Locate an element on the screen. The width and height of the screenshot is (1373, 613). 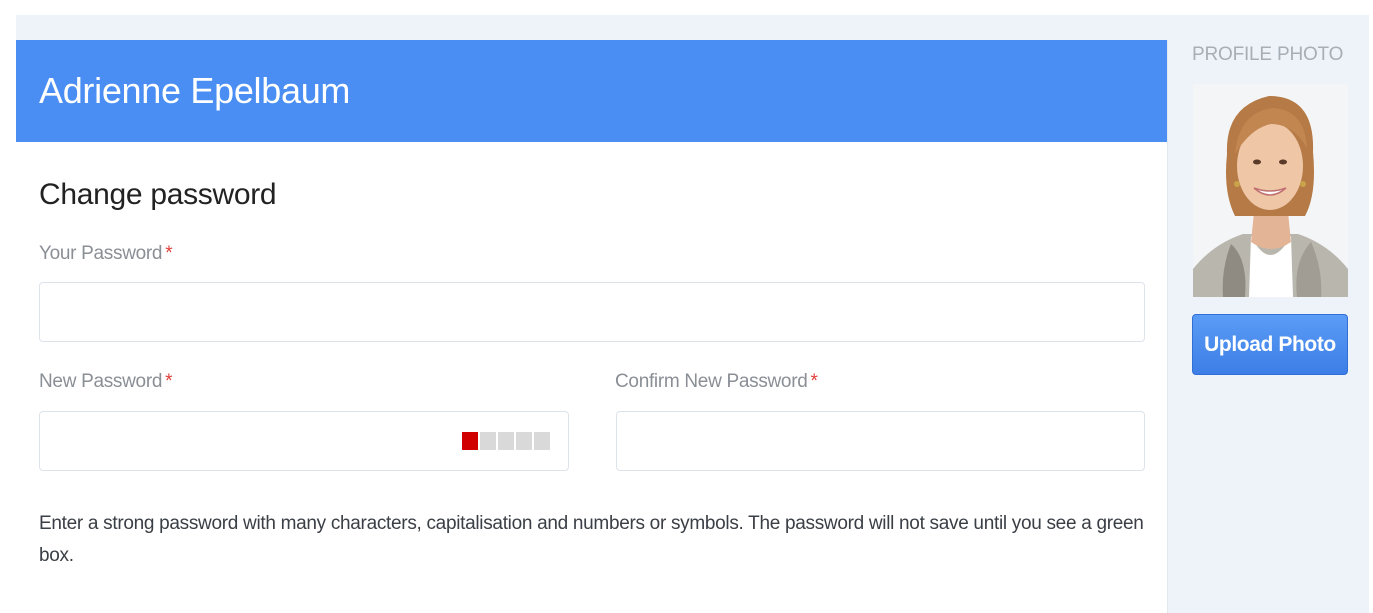
your-password-label: Your Password * is located at coordinates (106, 254).